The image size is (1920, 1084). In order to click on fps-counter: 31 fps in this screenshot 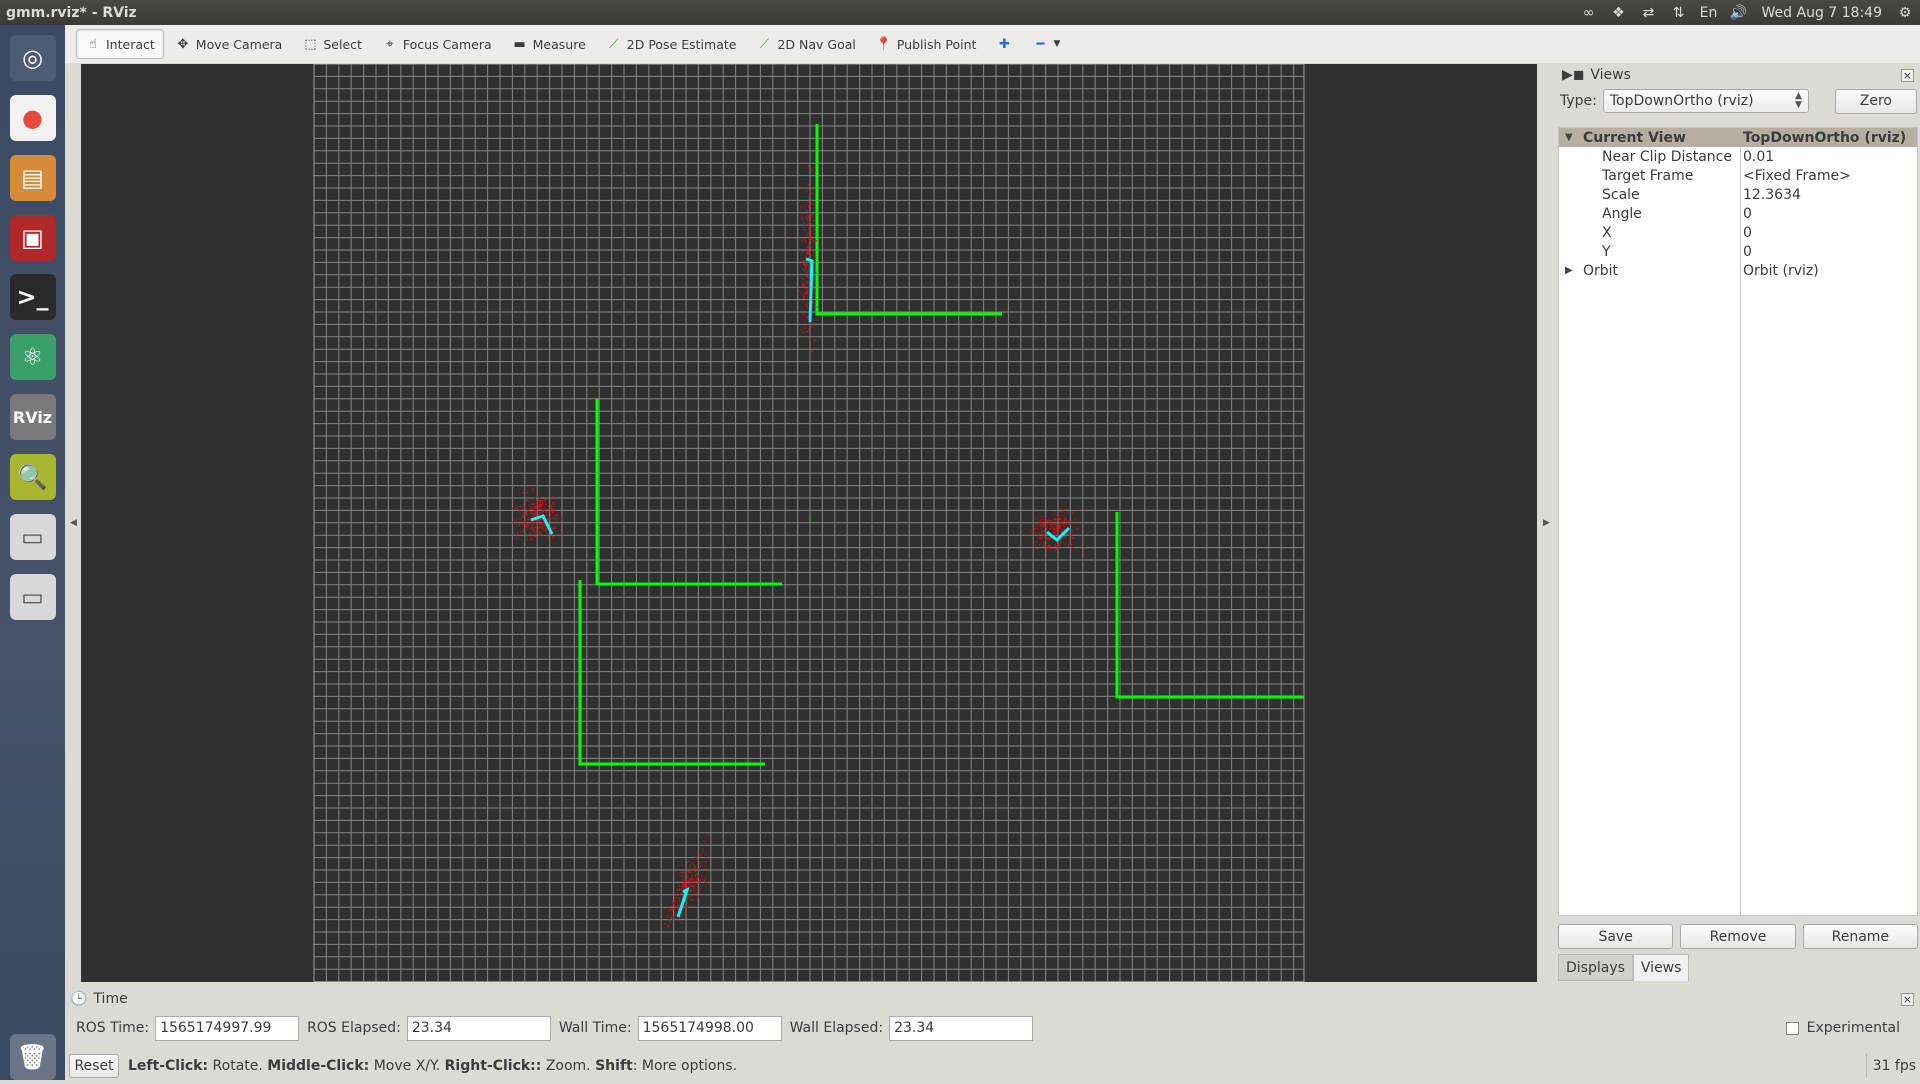, I will do `click(1892, 1066)`.